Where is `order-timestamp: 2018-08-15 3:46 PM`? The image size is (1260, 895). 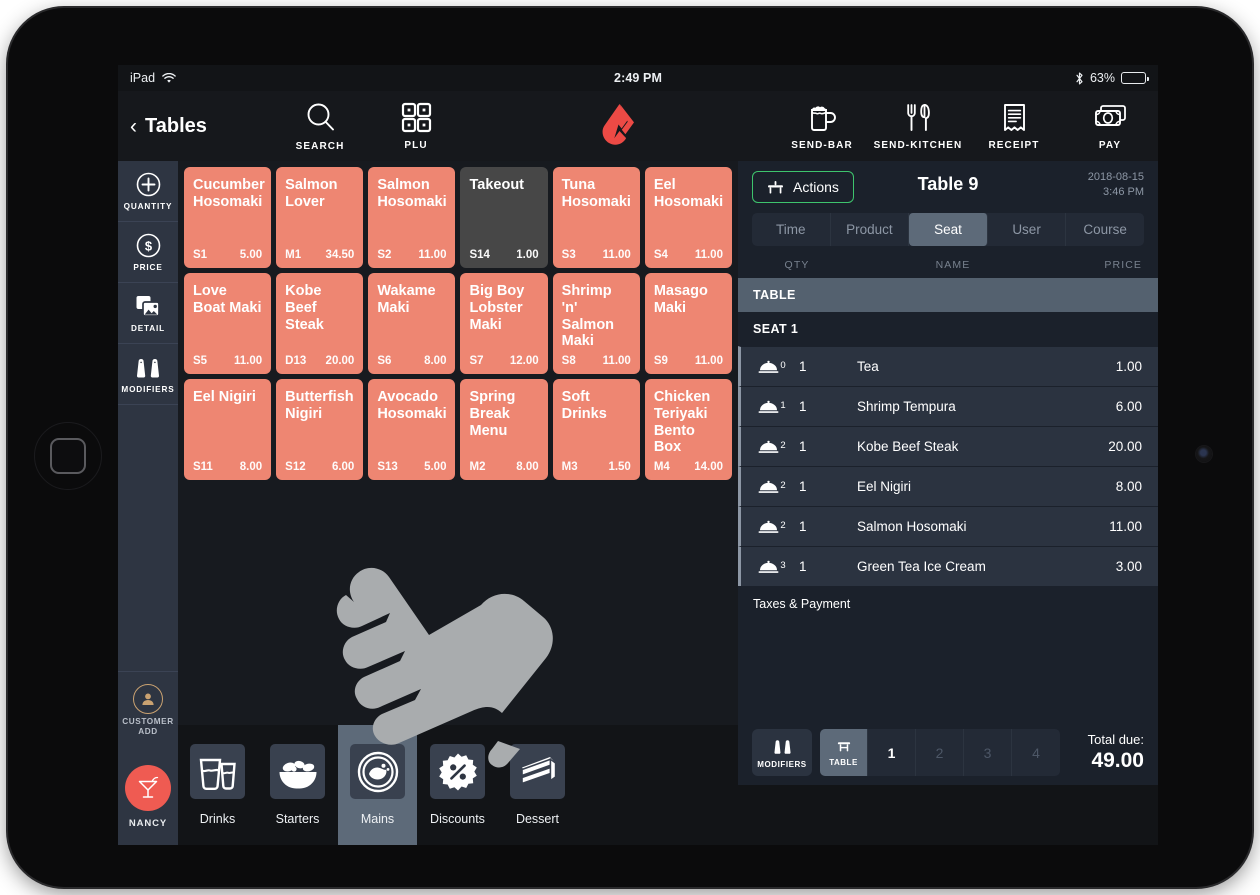 order-timestamp: 2018-08-15 3:46 PM is located at coordinates (1116, 185).